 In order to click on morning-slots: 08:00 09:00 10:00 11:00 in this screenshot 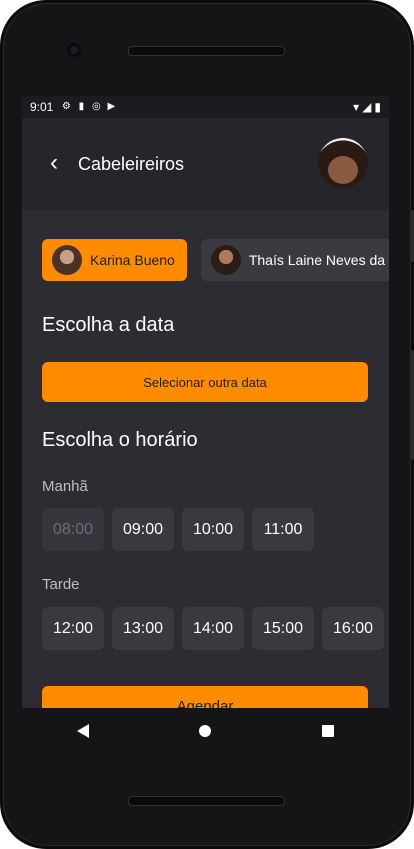, I will do `click(178, 529)`.